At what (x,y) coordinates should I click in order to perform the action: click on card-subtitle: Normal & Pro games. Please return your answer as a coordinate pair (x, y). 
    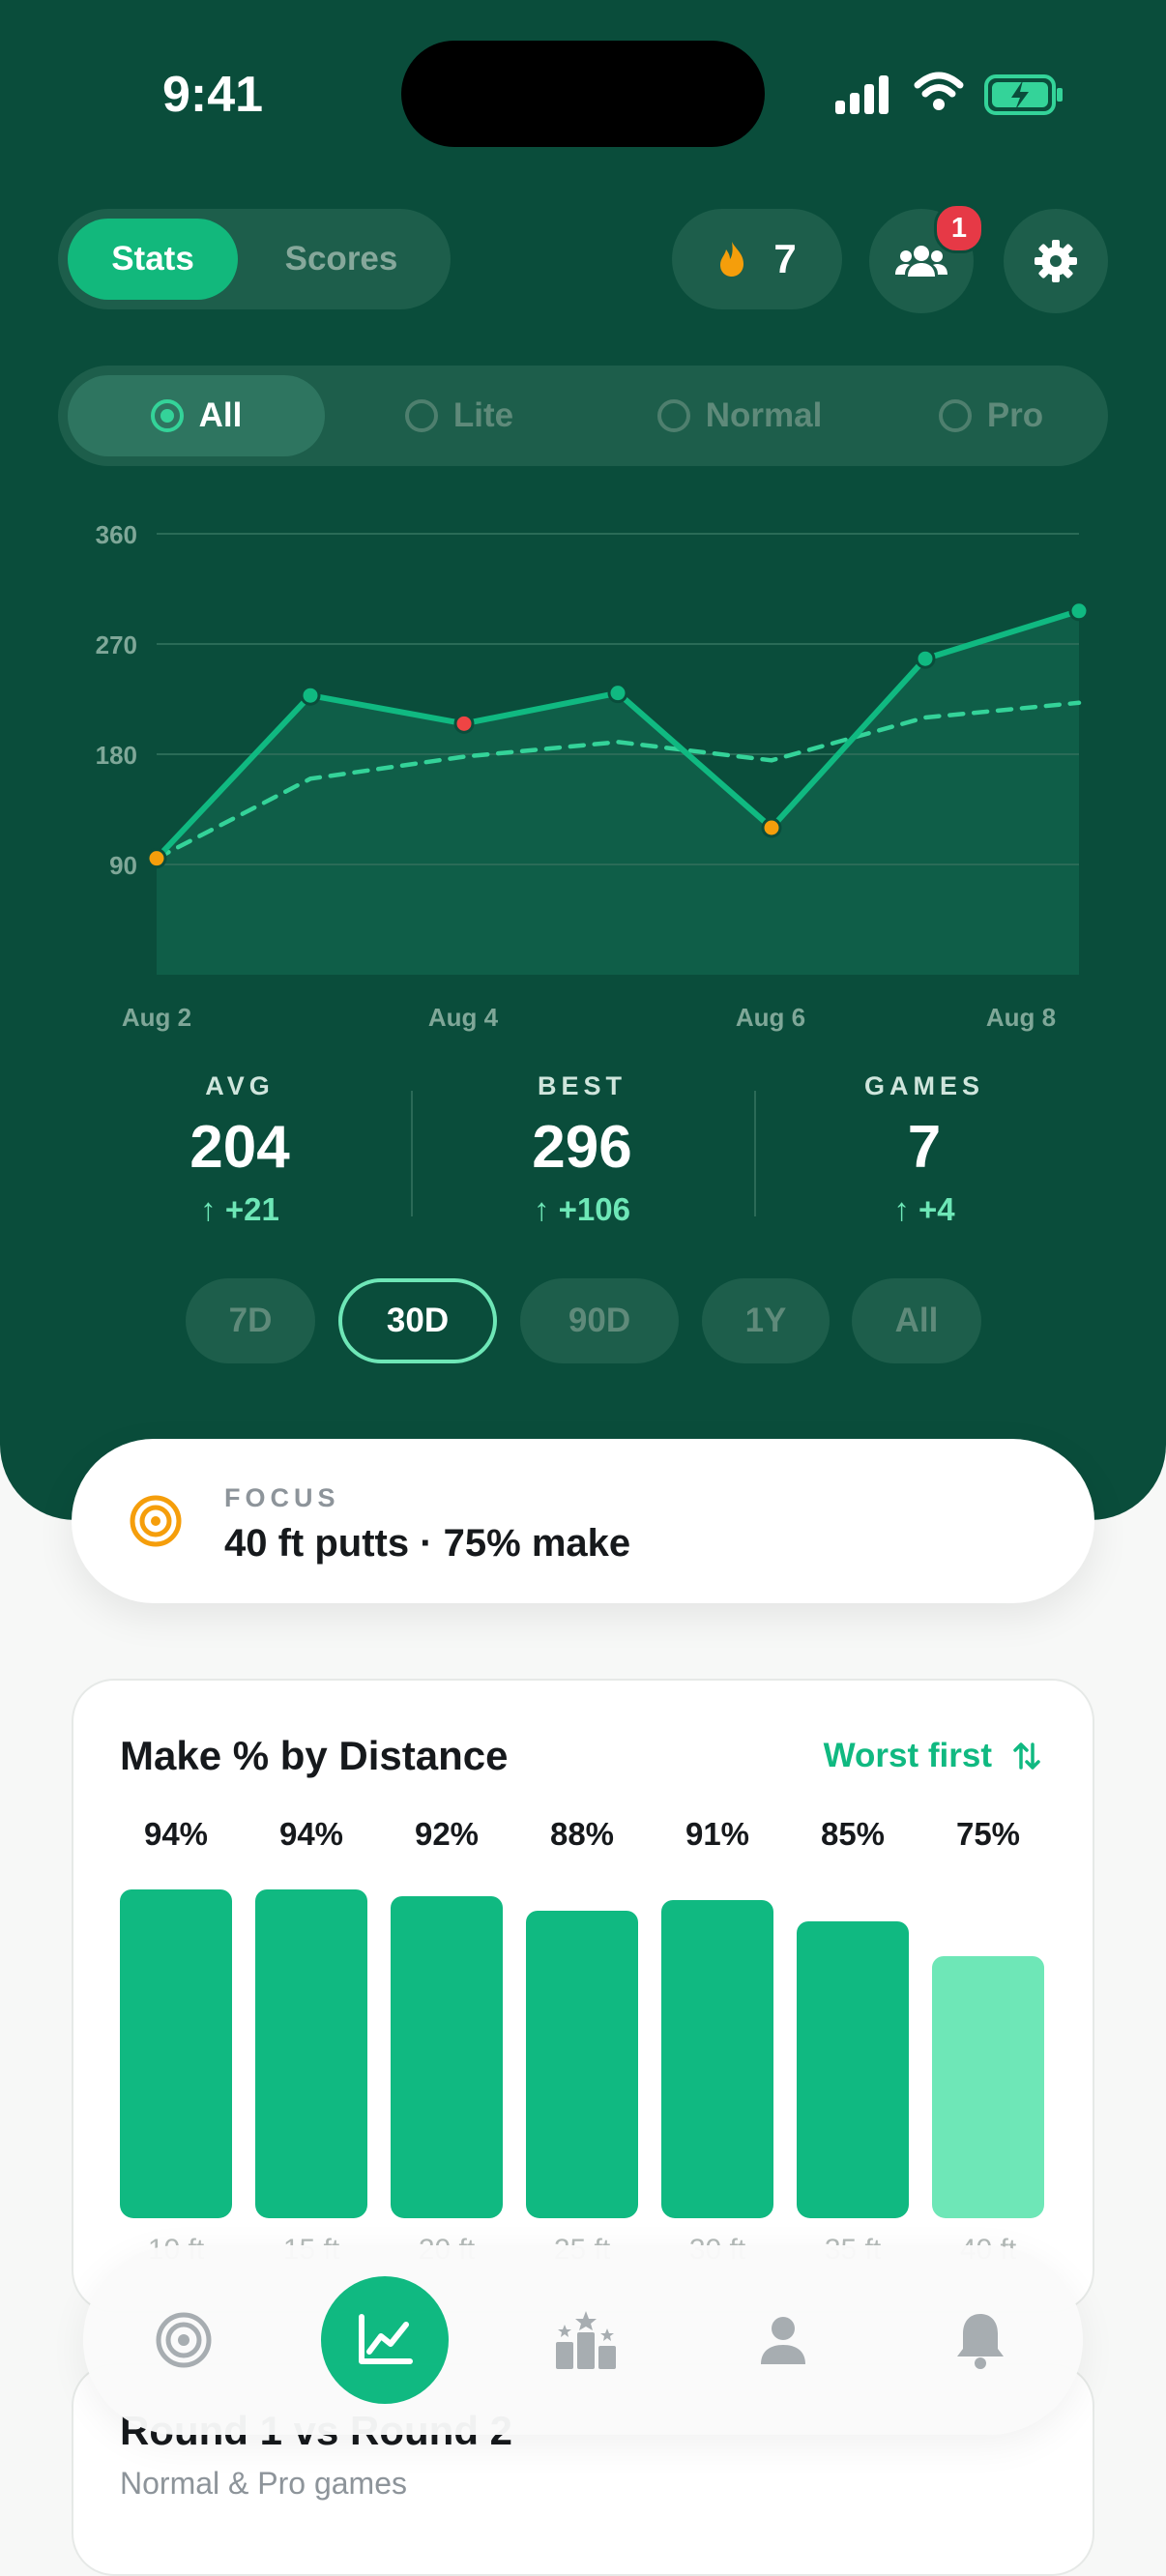
    Looking at the image, I should click on (263, 2483).